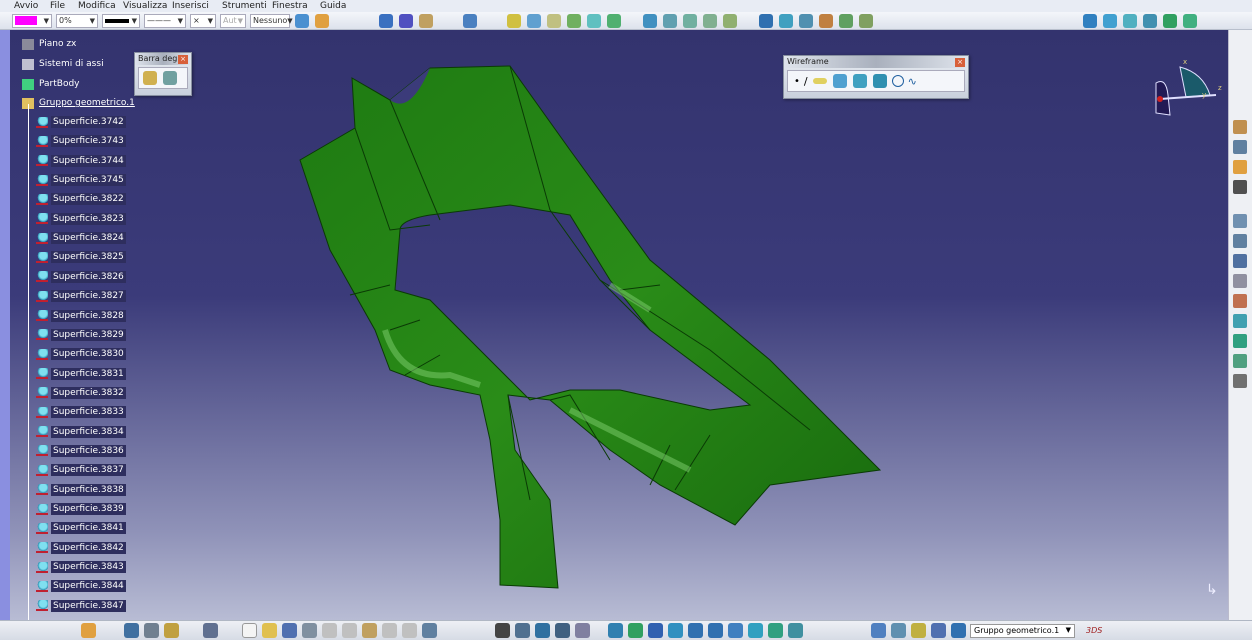 This screenshot has width=1252, height=640. What do you see at coordinates (614, 20) in the screenshot?
I see `multisection-icon` at bounding box center [614, 20].